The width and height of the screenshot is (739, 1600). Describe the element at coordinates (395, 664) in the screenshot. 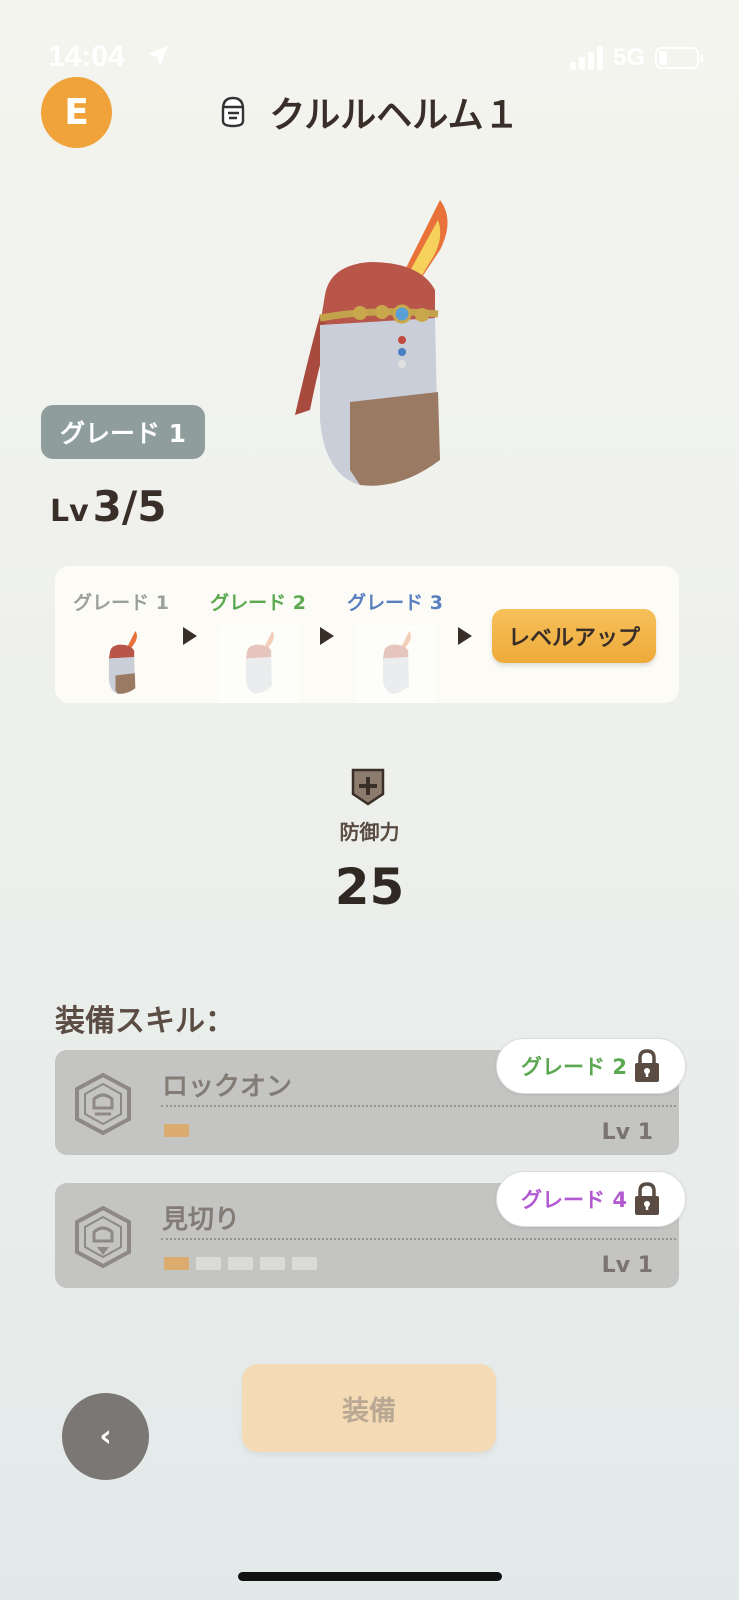

I see `grade-3-thumbnail` at that location.